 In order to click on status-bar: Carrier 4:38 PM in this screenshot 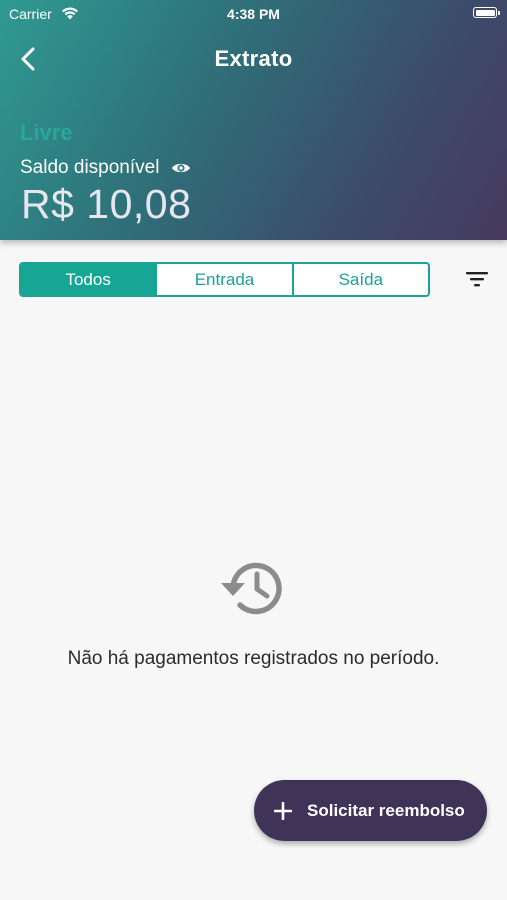, I will do `click(253, 14)`.